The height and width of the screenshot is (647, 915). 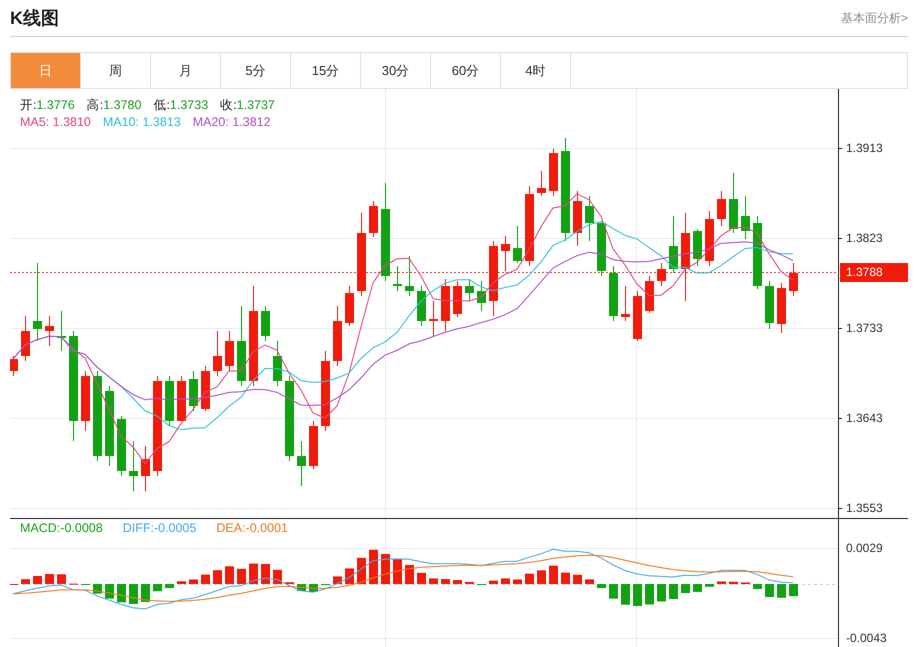 I want to click on macd-legend-label: DEA:, so click(x=231, y=528).